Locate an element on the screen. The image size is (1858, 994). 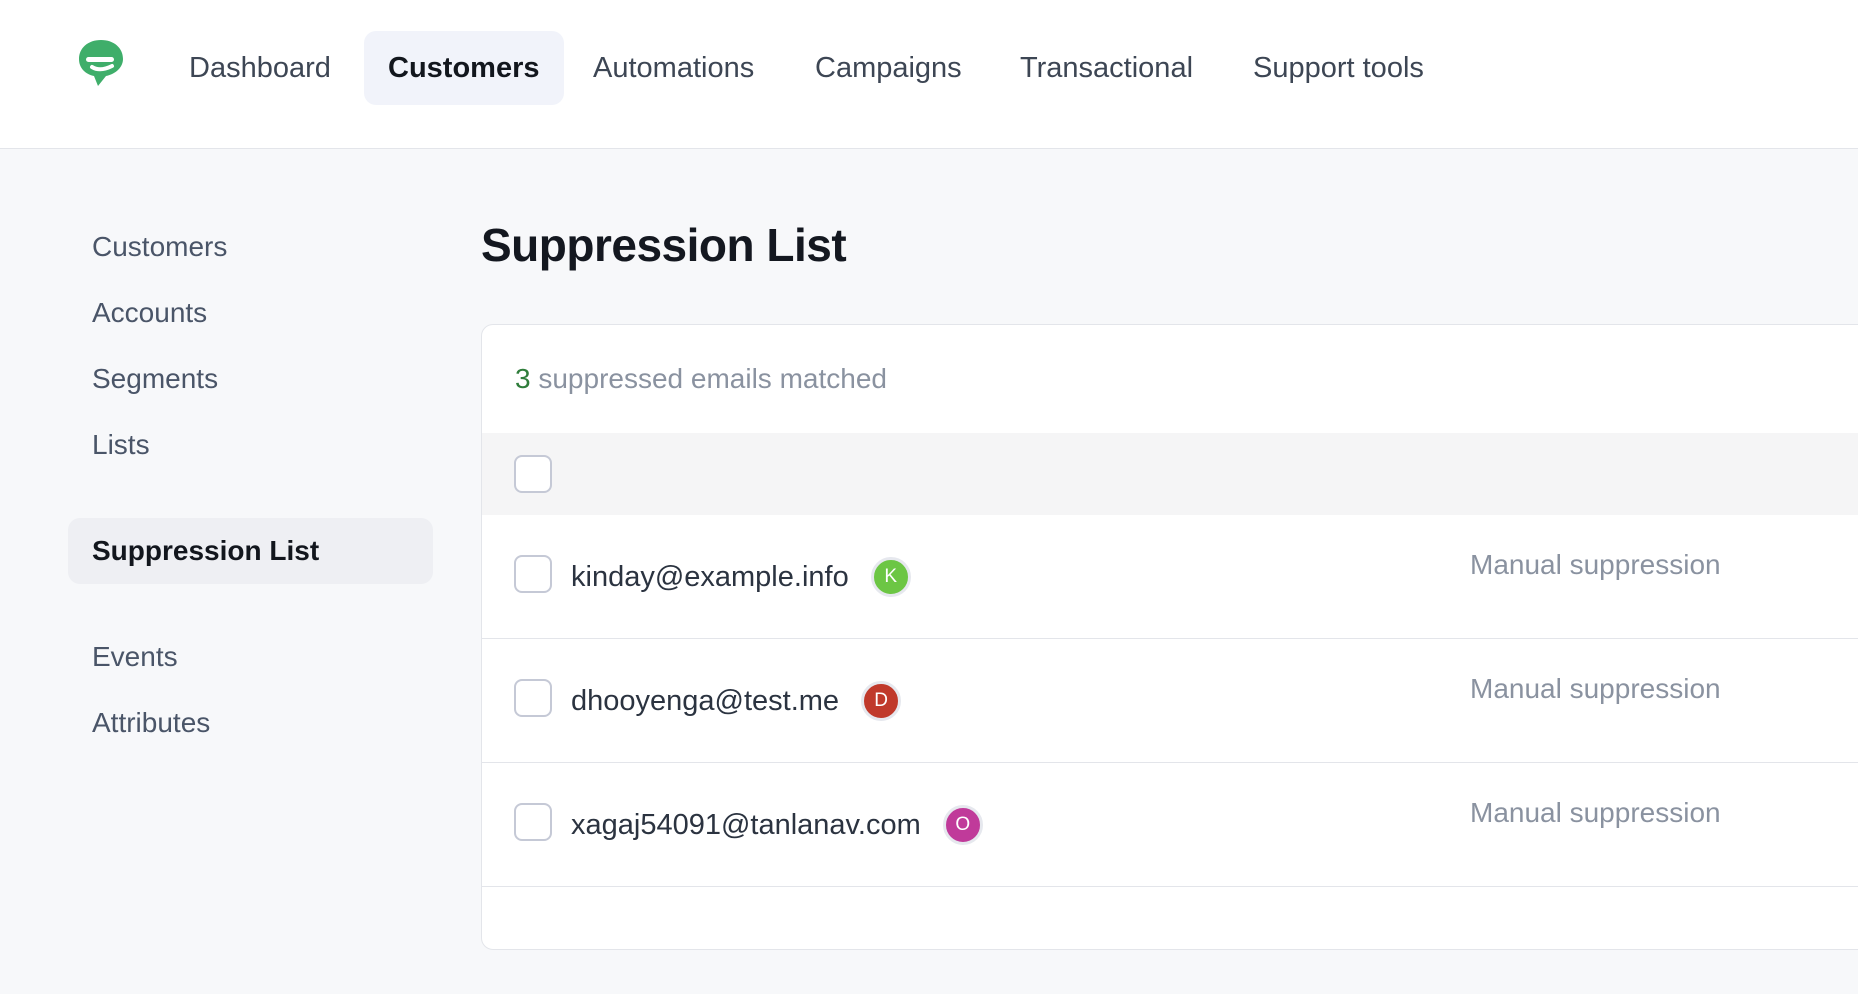
match-count: 3 suppressed emails matched is located at coordinates (701, 379).